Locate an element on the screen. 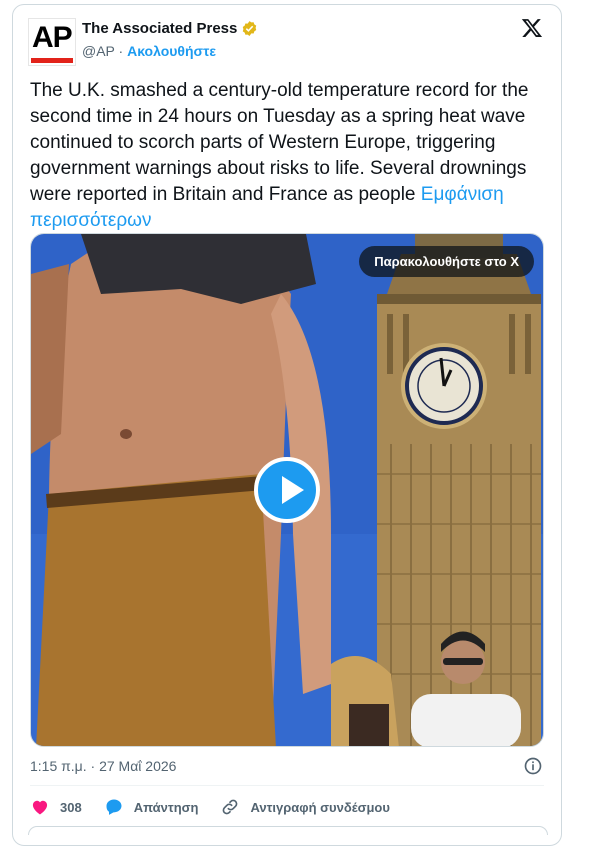 This screenshot has width=602, height=846. tweet-actions: 308 Απάντηση Αντιγραφή συνδέσμου is located at coordinates (221, 807).